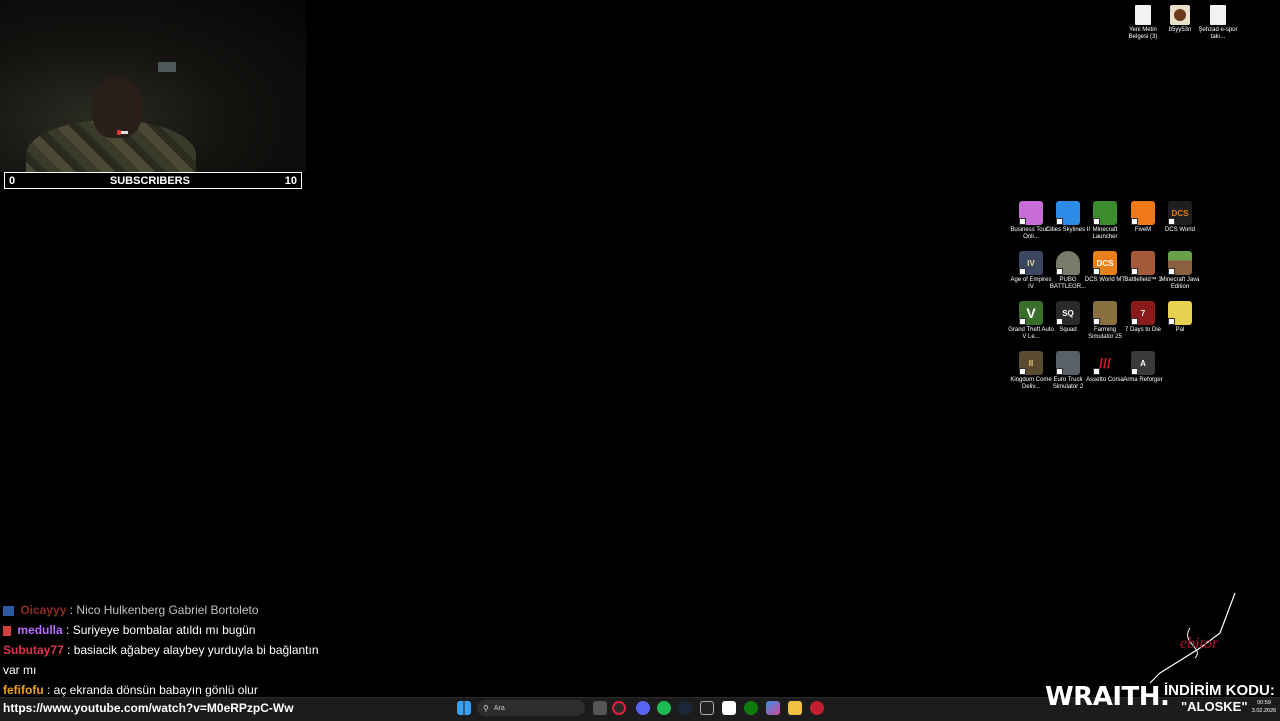 The width and height of the screenshot is (1280, 721). I want to click on minecraft-creeper-icon, so click(1105, 213).